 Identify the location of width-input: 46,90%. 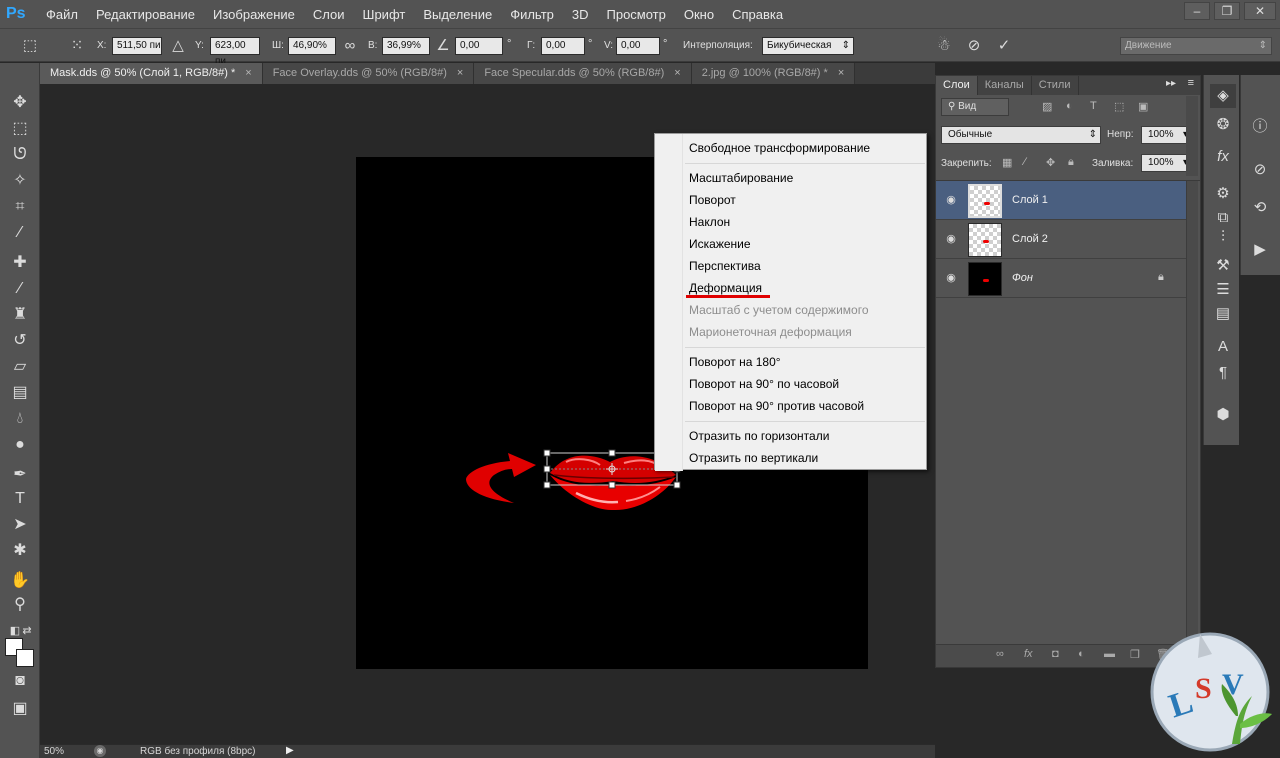
(312, 46).